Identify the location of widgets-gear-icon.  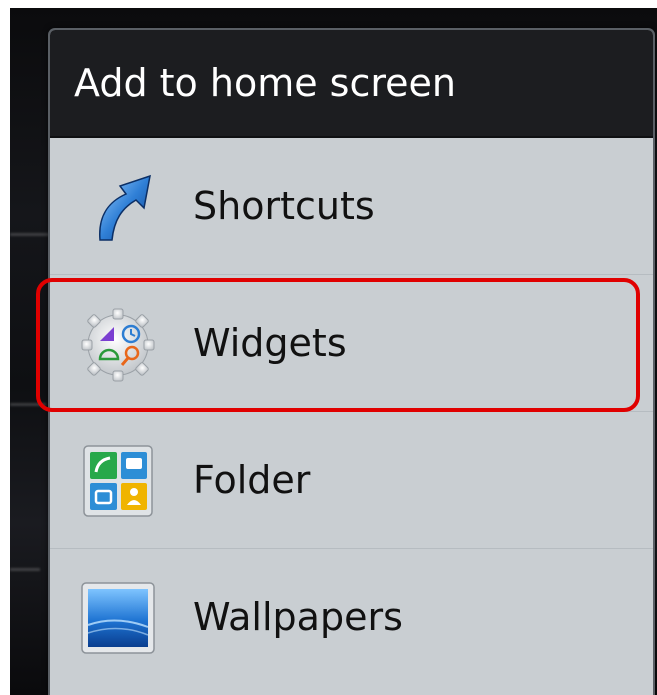
(118, 345).